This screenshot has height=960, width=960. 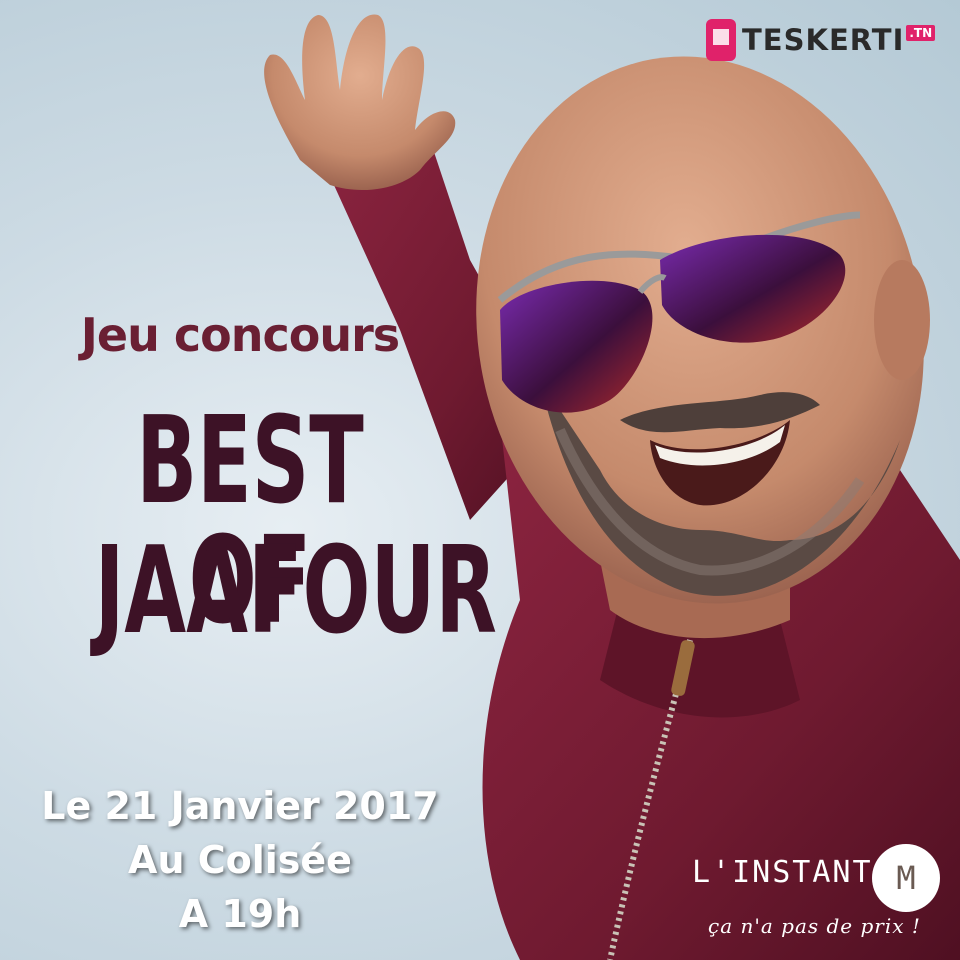 What do you see at coordinates (240, 806) in the screenshot?
I see `event-date: Le 21 Janvier 2017` at bounding box center [240, 806].